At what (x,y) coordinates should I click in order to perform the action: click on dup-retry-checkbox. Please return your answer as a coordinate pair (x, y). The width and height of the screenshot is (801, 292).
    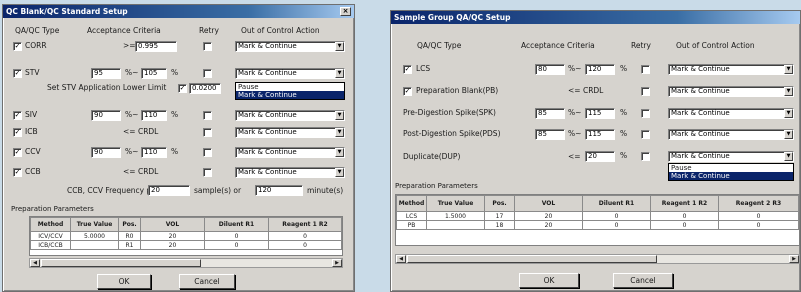
    Looking at the image, I should click on (645, 156).